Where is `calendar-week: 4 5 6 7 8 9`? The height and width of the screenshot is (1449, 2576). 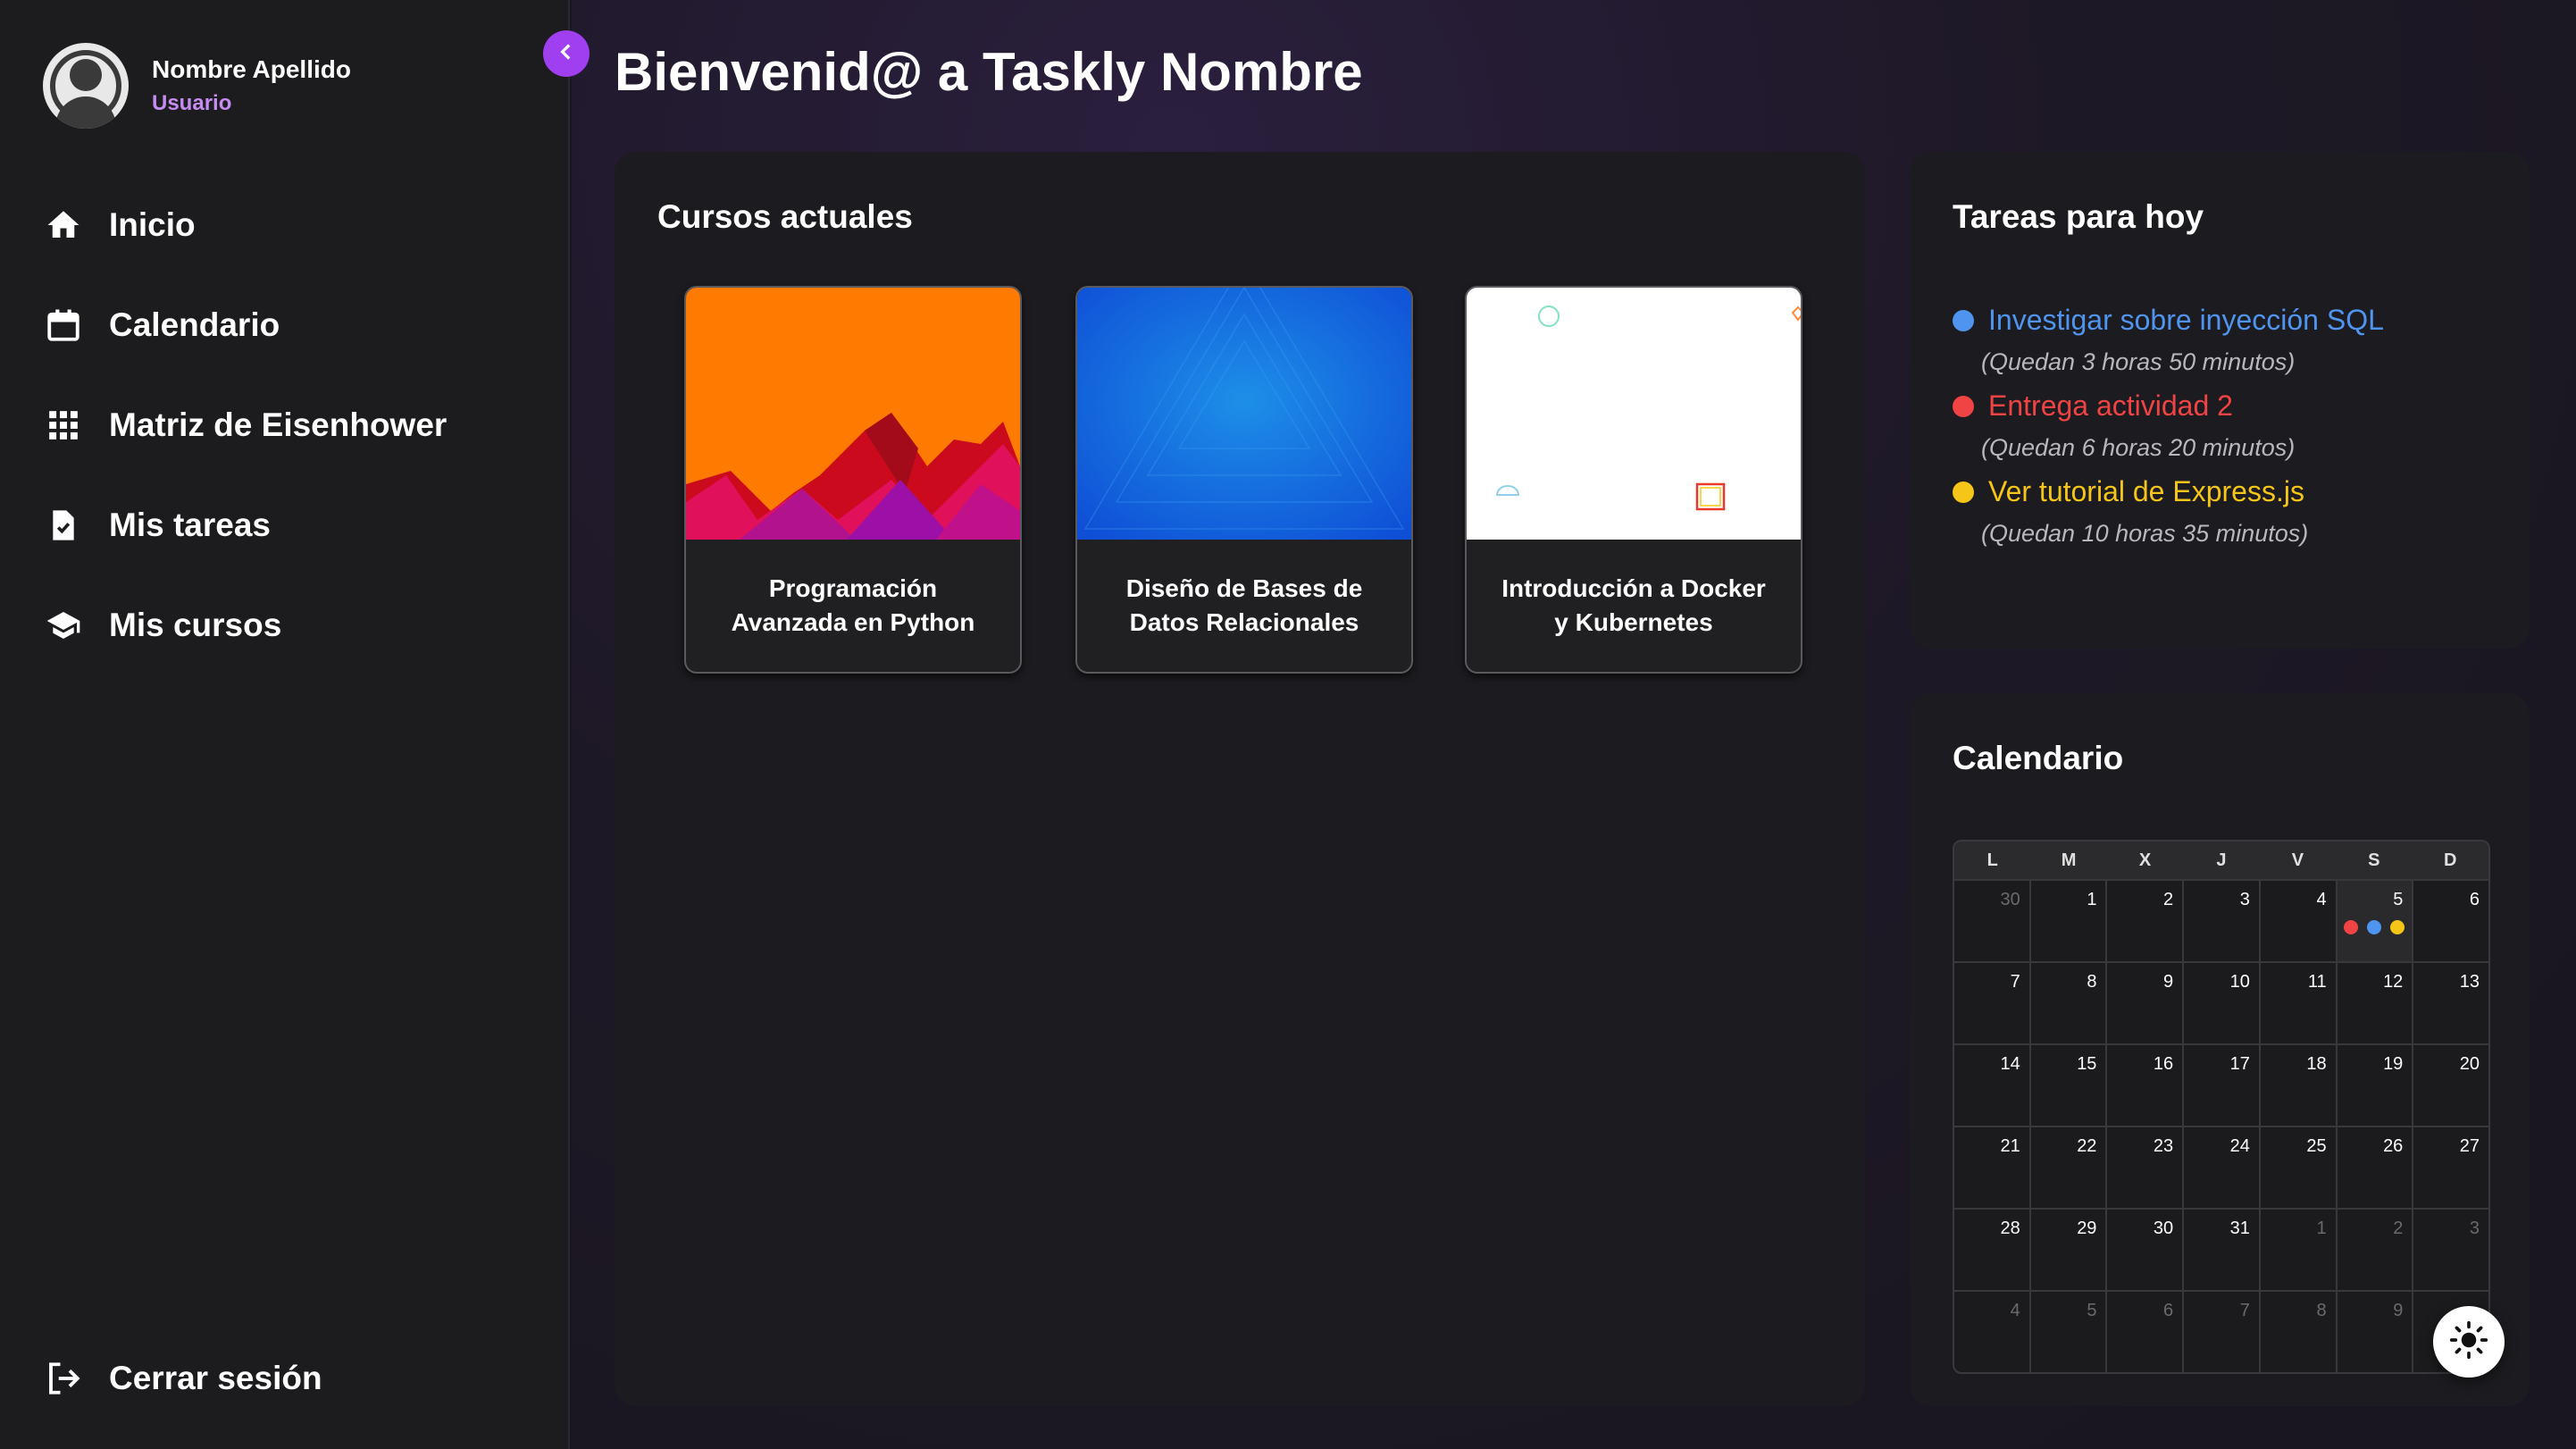 calendar-week: 4 5 6 7 8 9 is located at coordinates (2221, 1331).